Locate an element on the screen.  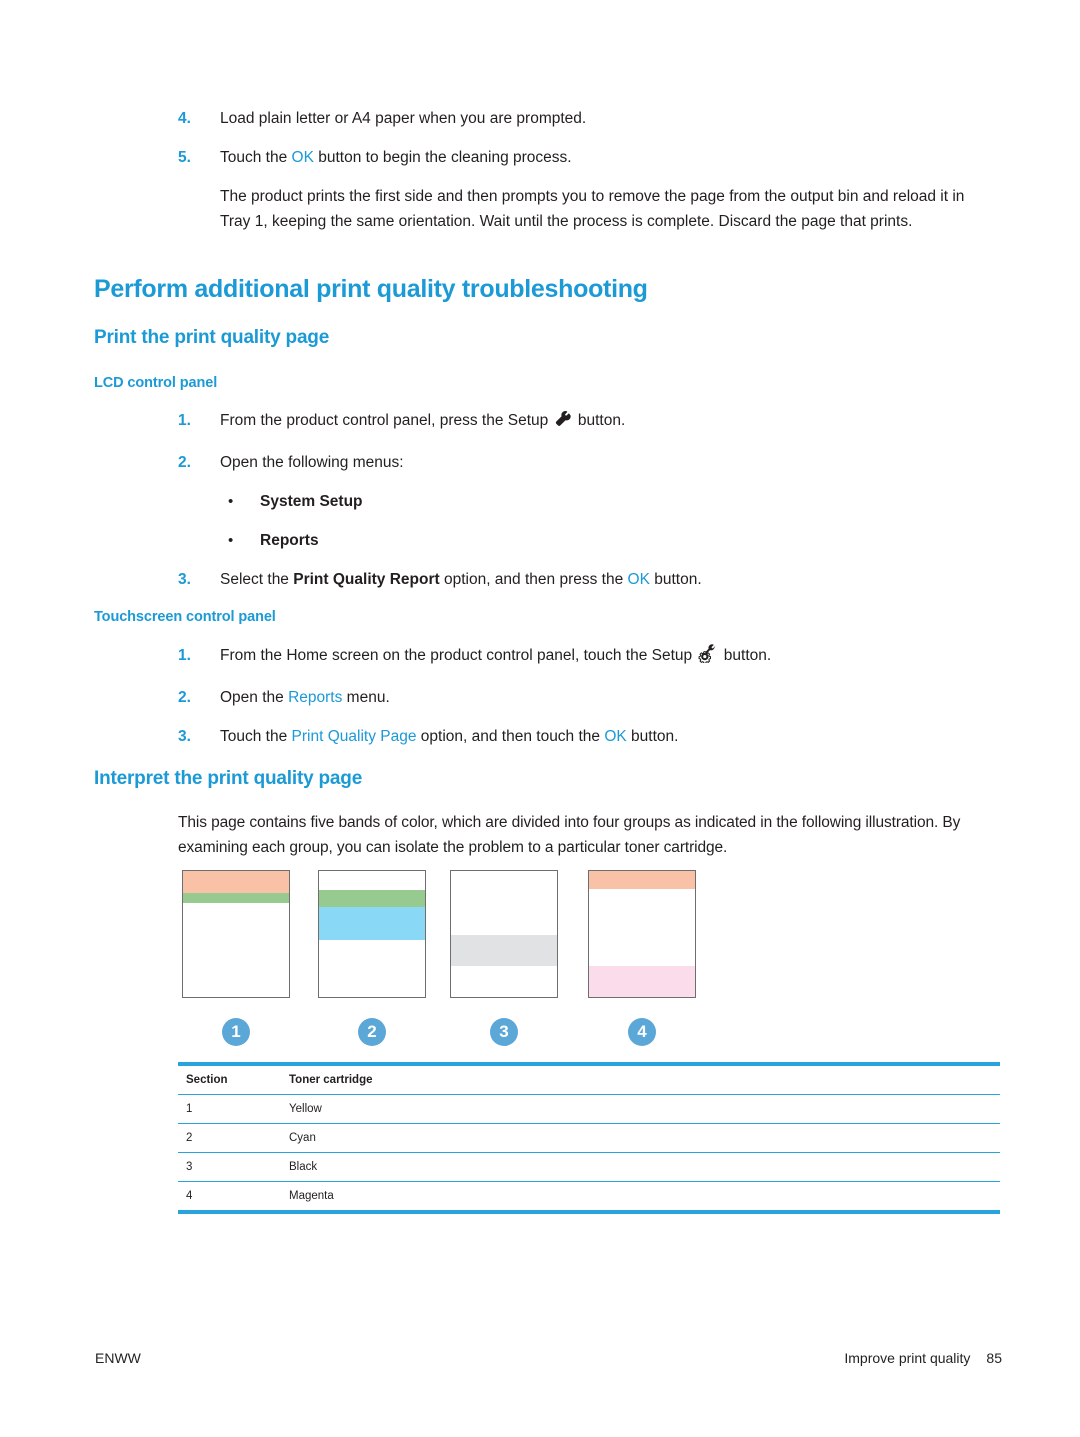
bullet-item-system-setup: • System Setup is located at coordinates (604, 501).